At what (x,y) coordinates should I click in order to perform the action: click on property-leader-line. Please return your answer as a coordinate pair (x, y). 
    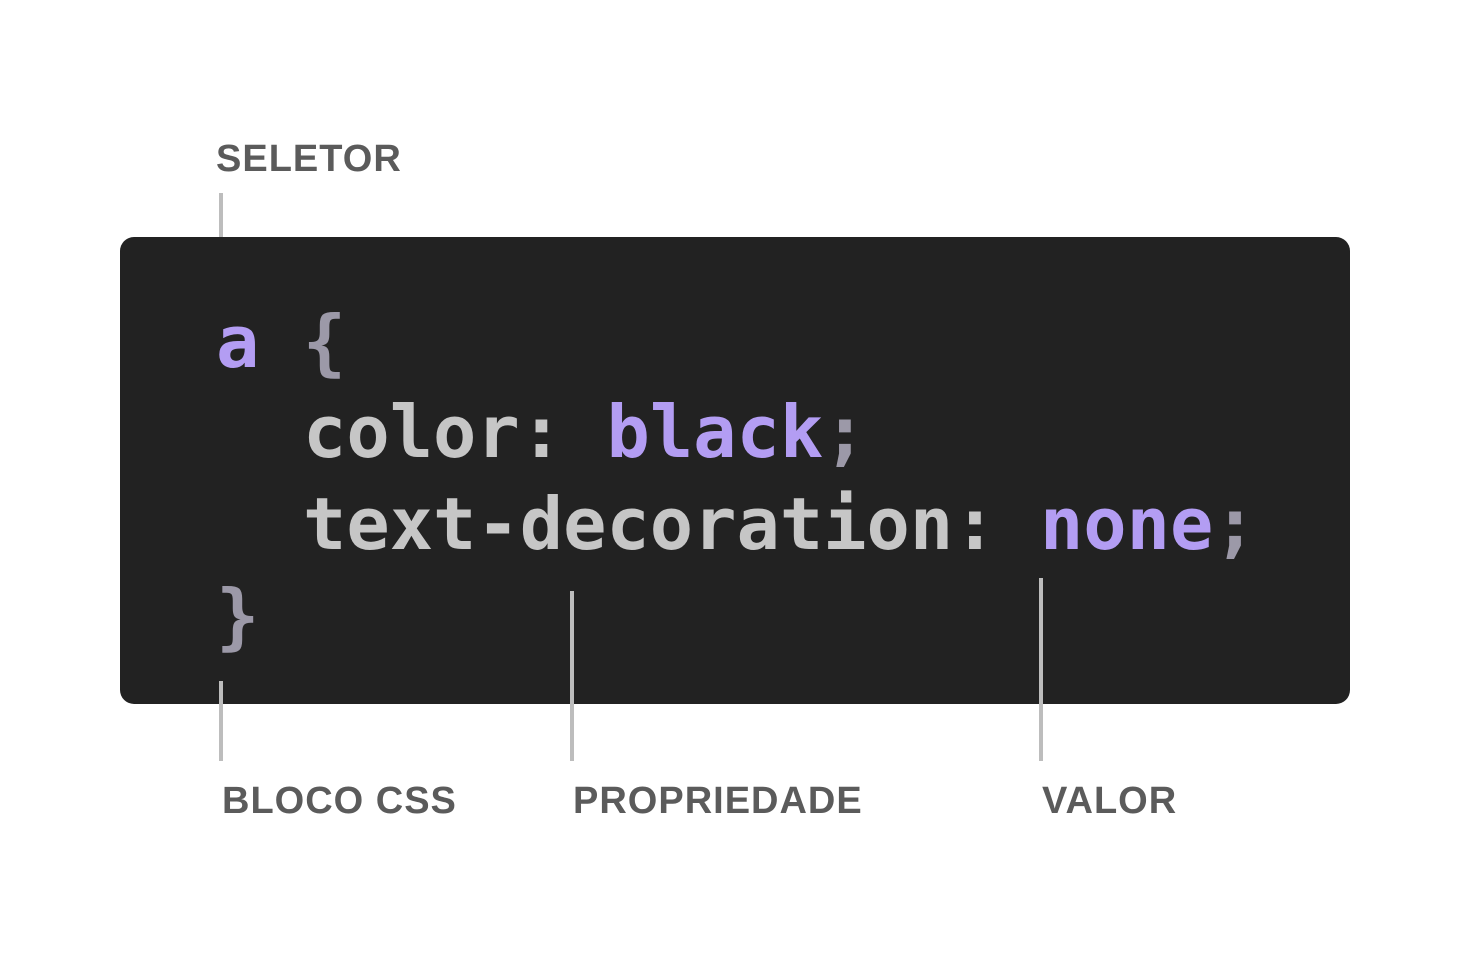
    Looking at the image, I should click on (572, 676).